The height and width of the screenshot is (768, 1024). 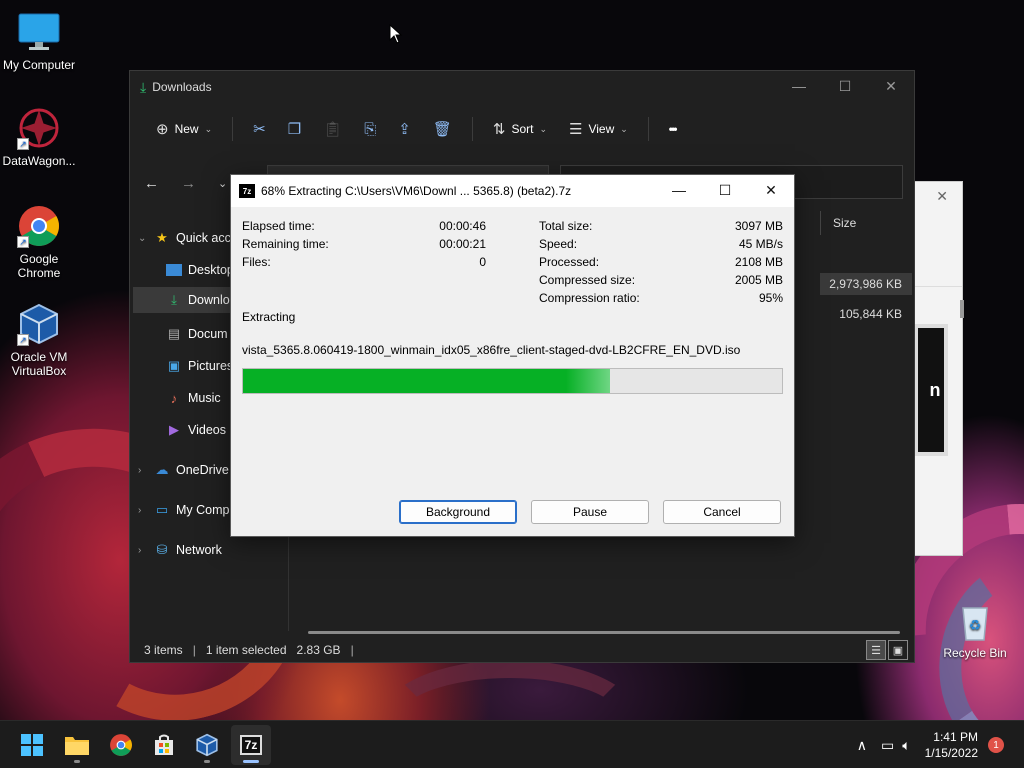 I want to click on cut-button: ✂, so click(x=259, y=129).